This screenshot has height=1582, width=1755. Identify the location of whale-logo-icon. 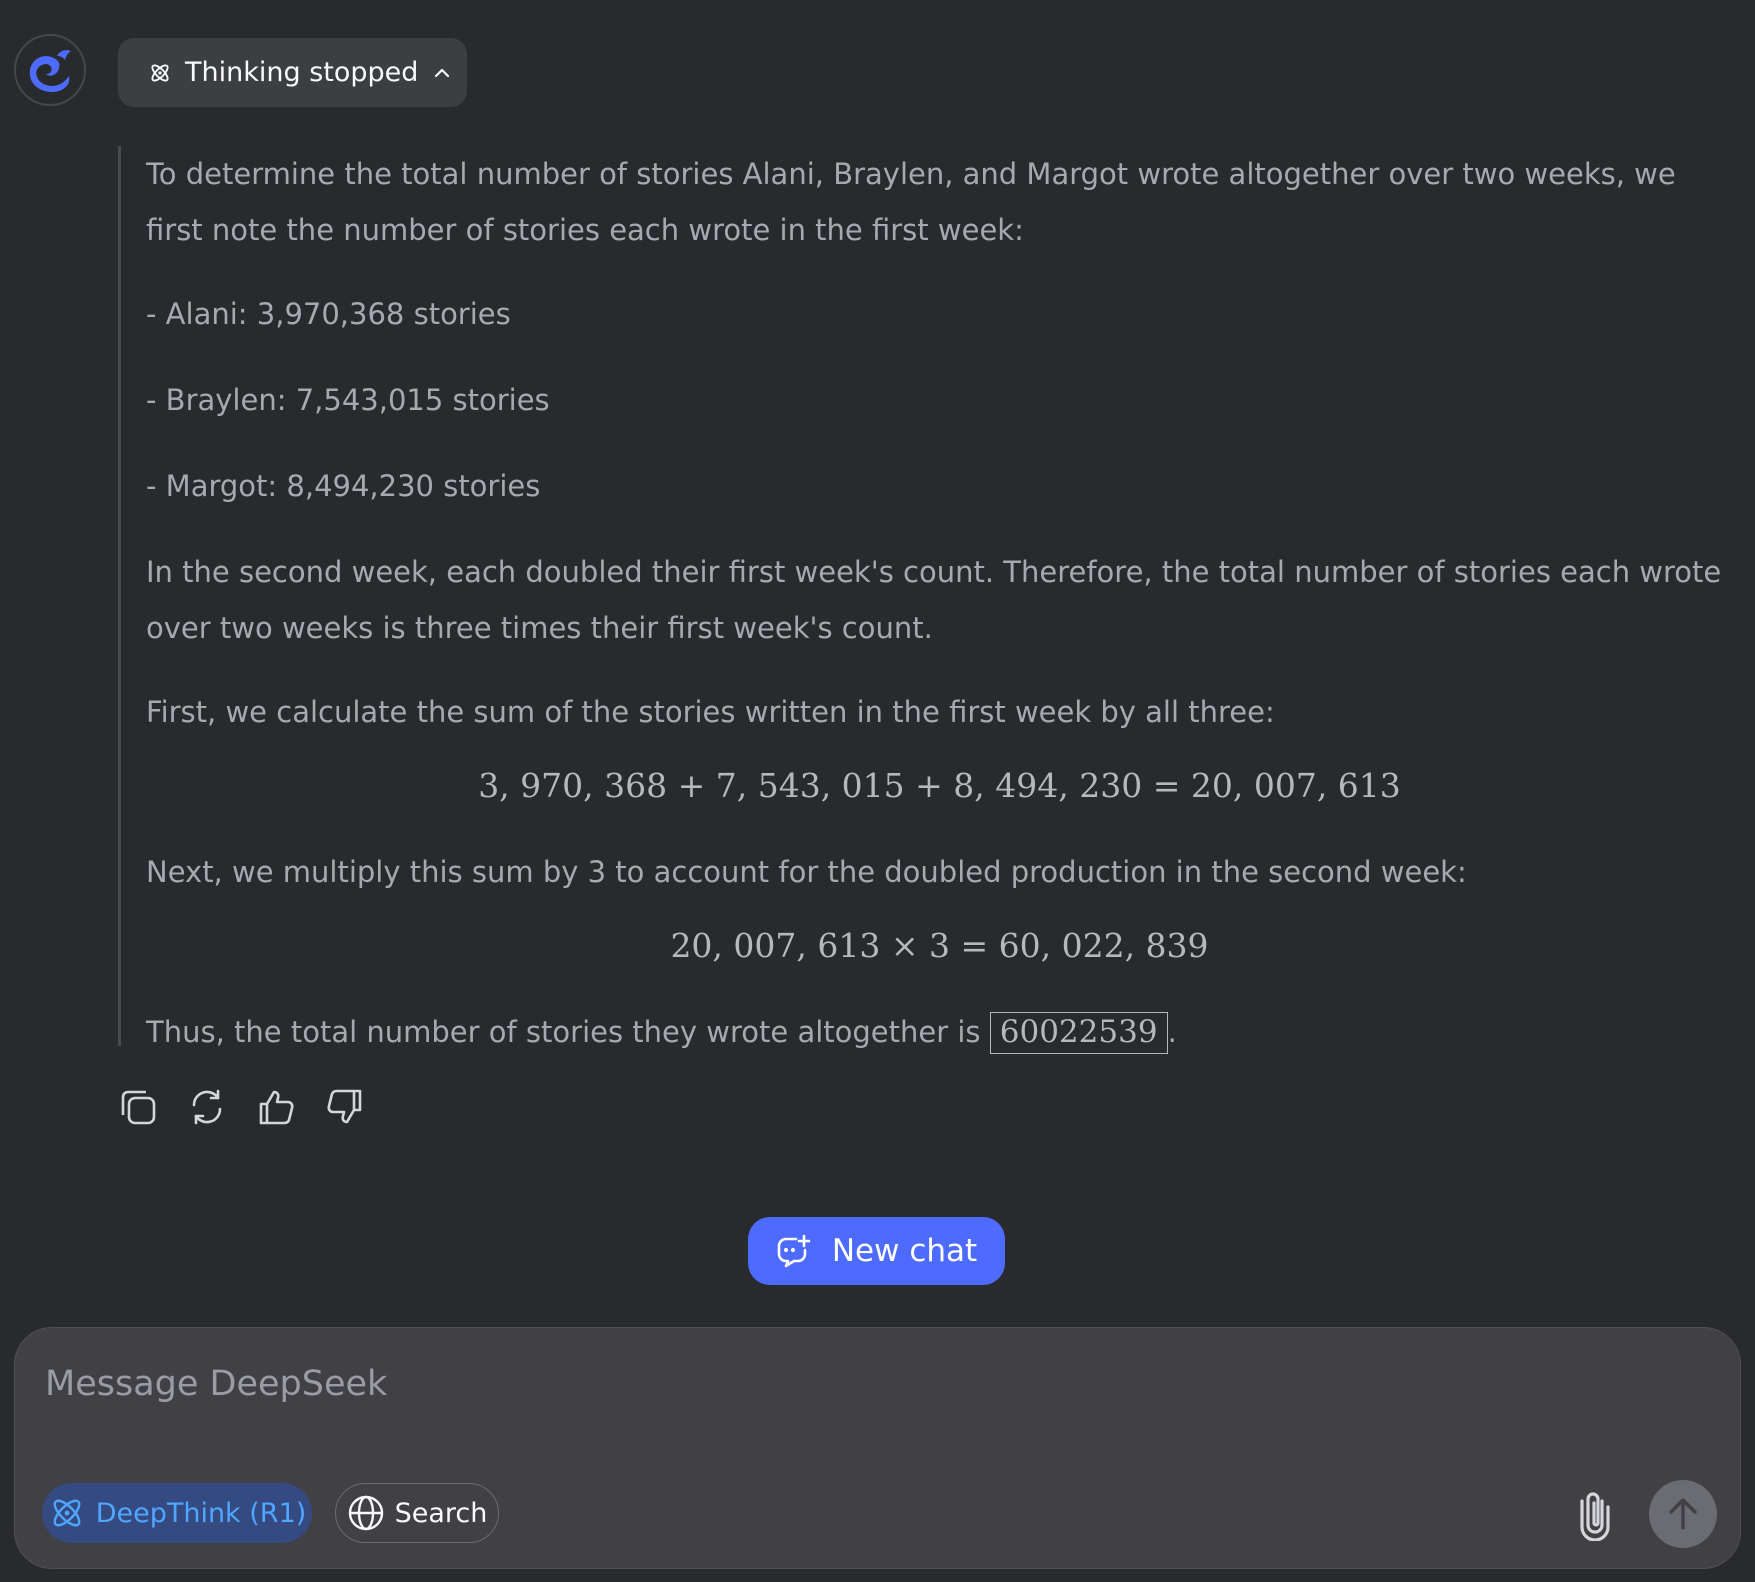
(50, 71).